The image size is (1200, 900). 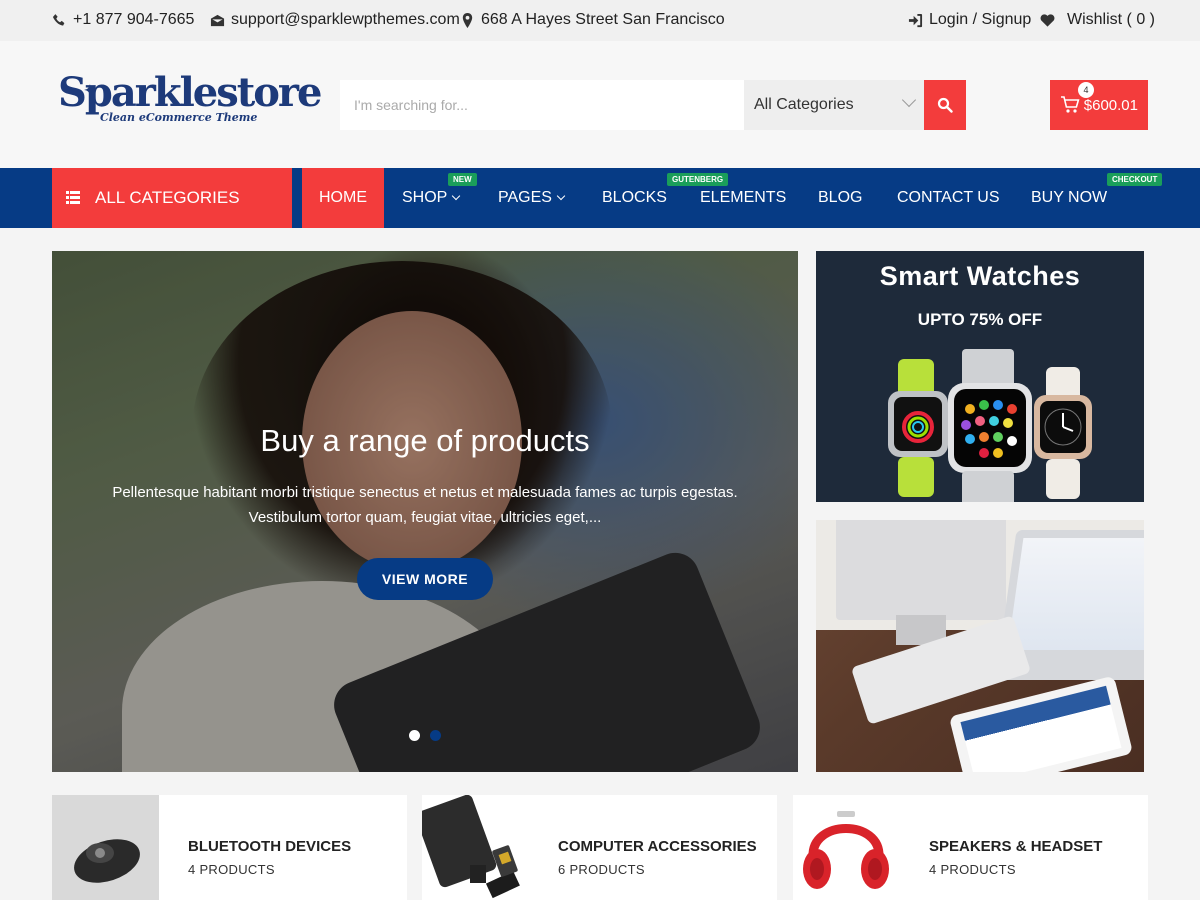 I want to click on logo-wordmark: Sparklestore ✦, so click(x=190, y=92).